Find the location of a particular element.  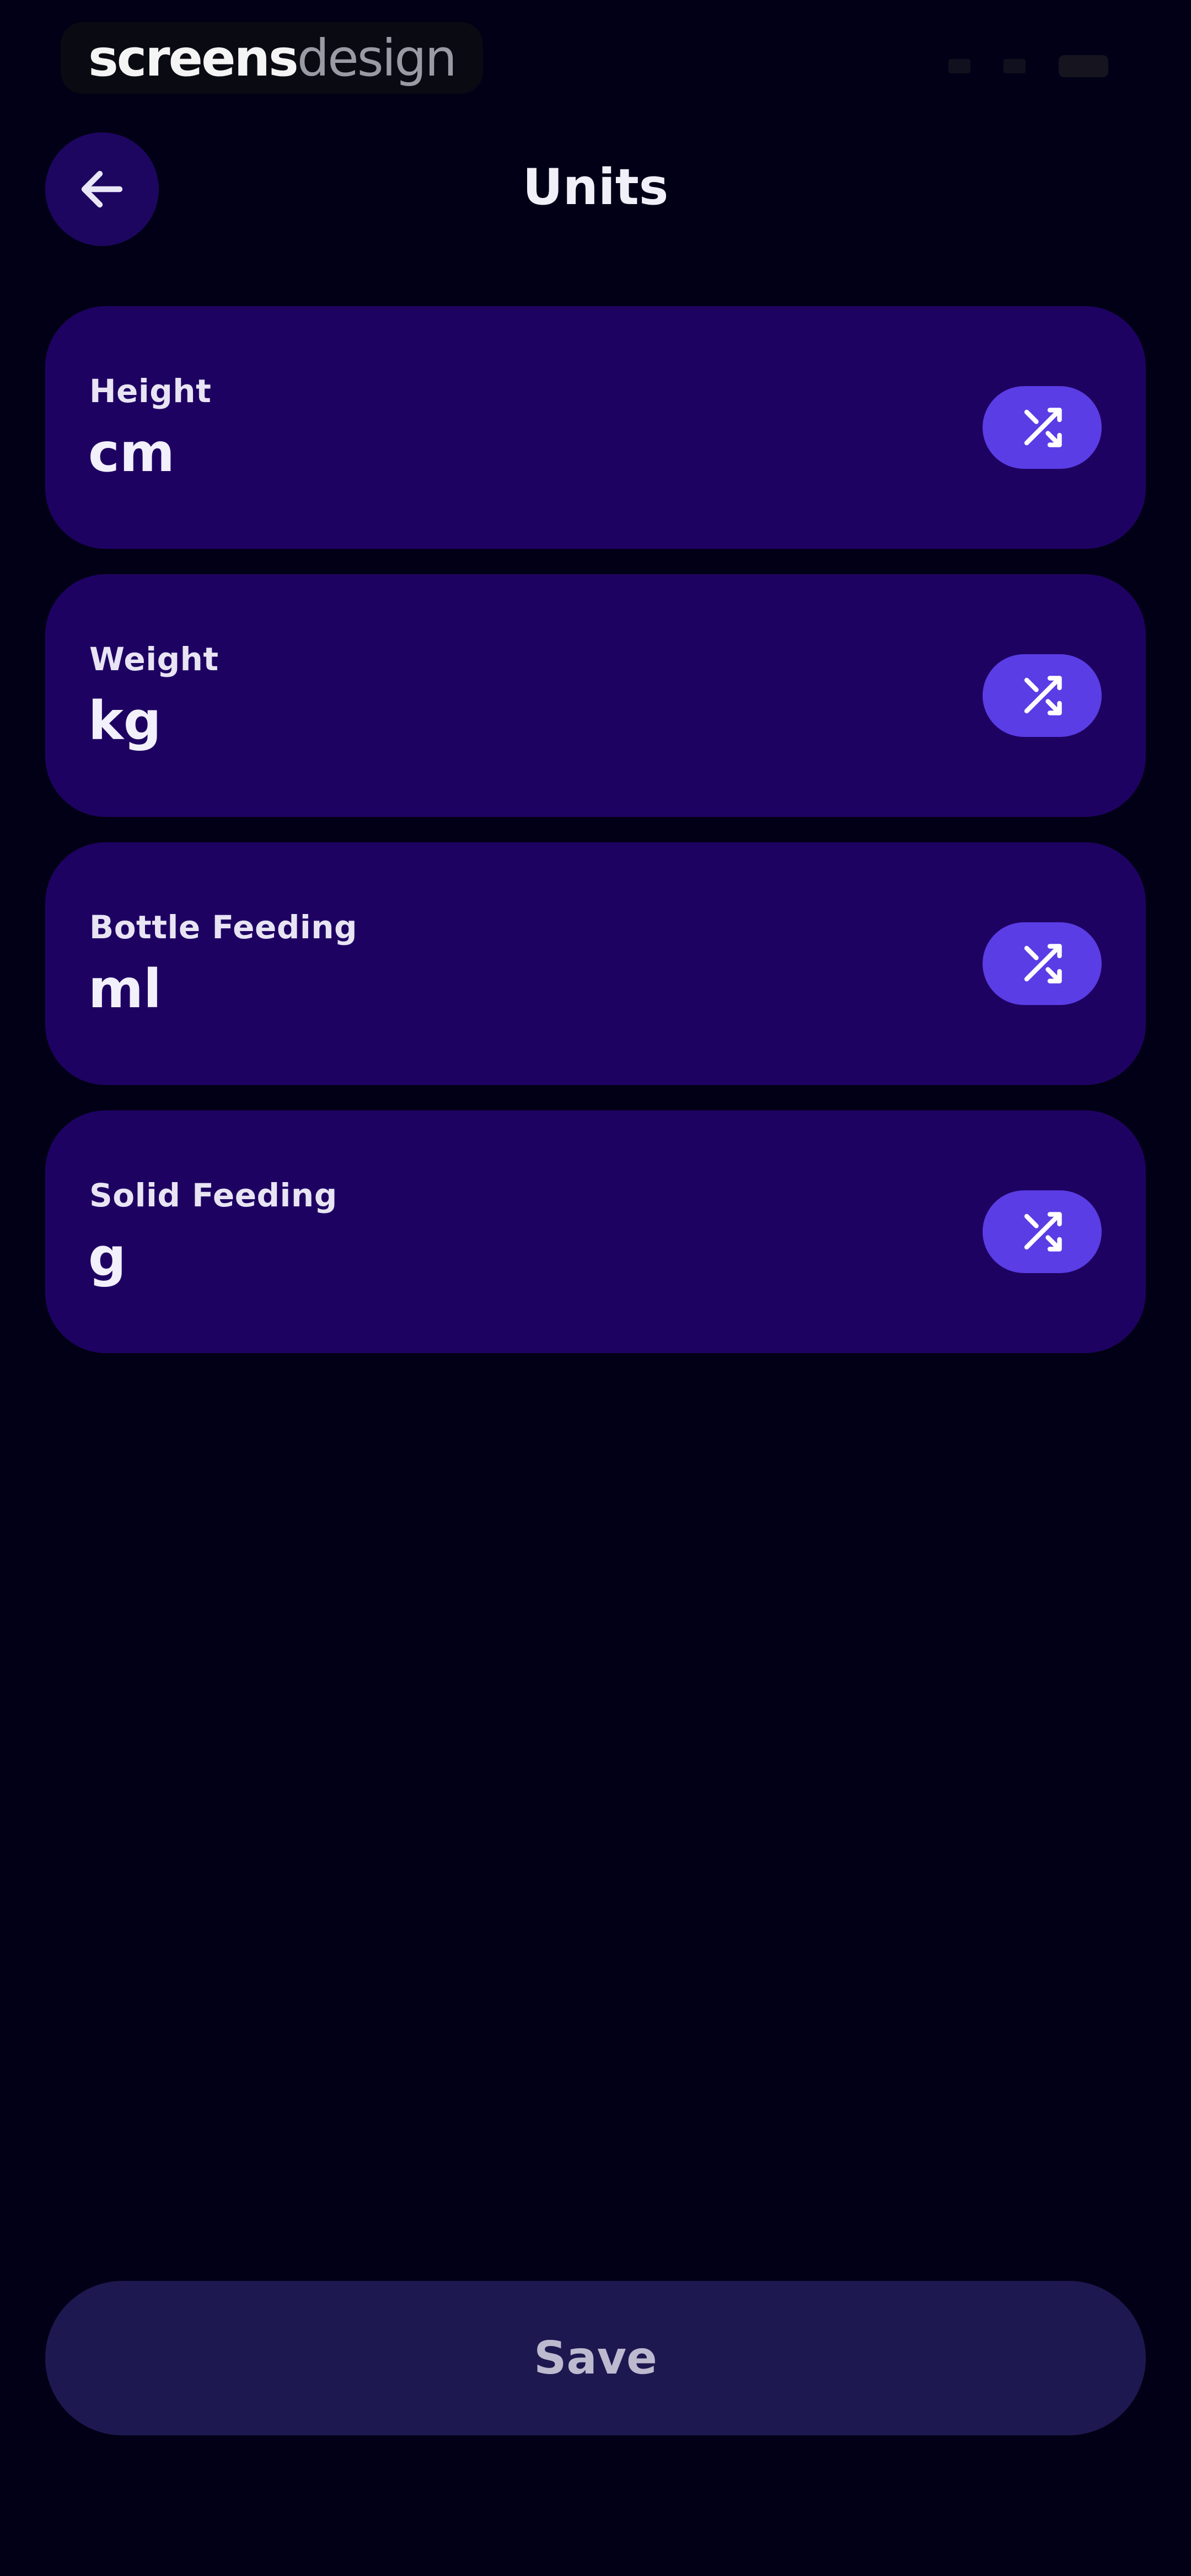

unit-label: Weight is located at coordinates (154, 659).